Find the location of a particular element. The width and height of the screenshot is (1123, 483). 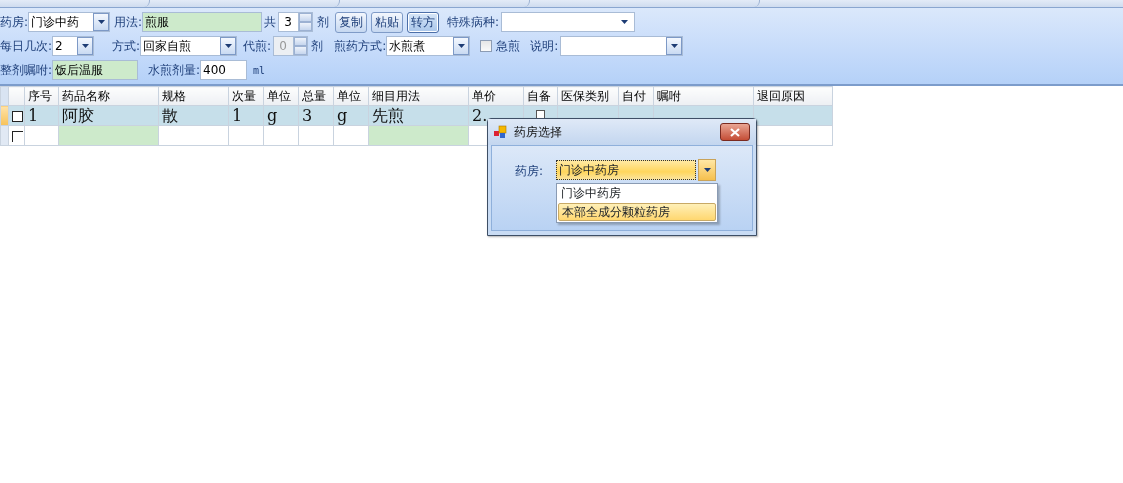

field-label: 特殊病种: is located at coordinates (473, 22).